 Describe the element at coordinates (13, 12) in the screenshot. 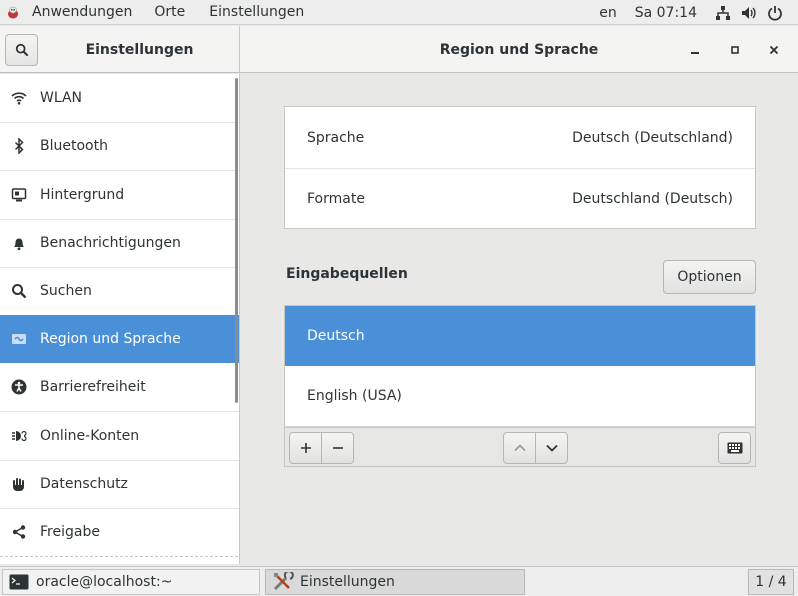

I see `applications-menu-icon` at that location.